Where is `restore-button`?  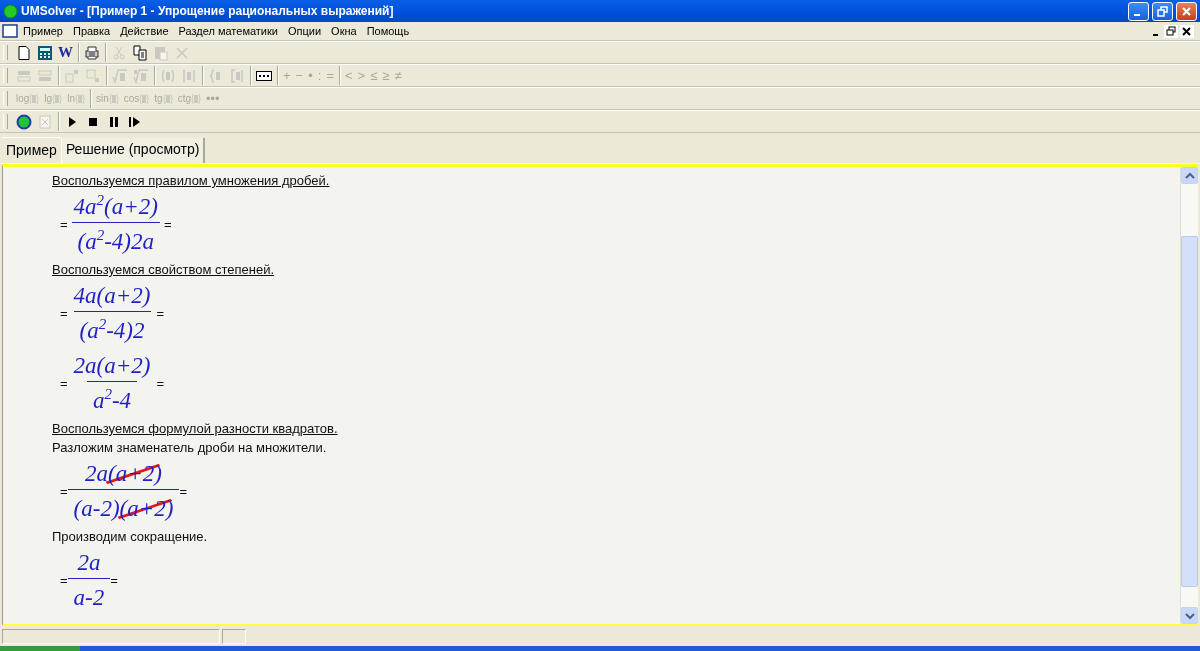
restore-button is located at coordinates (1162, 11).